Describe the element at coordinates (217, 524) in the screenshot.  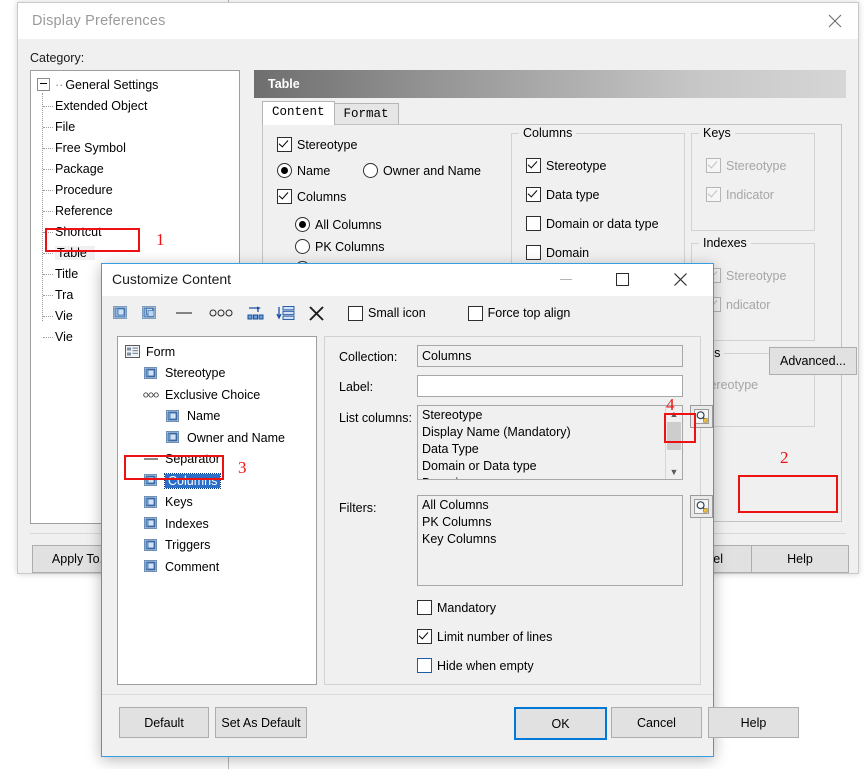
I see `cc-tree-item-indexes: Indexes` at that location.